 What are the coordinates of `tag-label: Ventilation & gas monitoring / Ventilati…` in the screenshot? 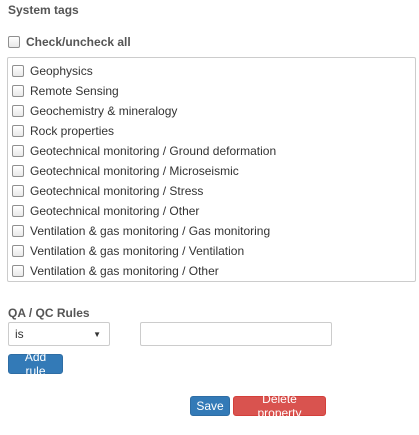 It's located at (137, 251).